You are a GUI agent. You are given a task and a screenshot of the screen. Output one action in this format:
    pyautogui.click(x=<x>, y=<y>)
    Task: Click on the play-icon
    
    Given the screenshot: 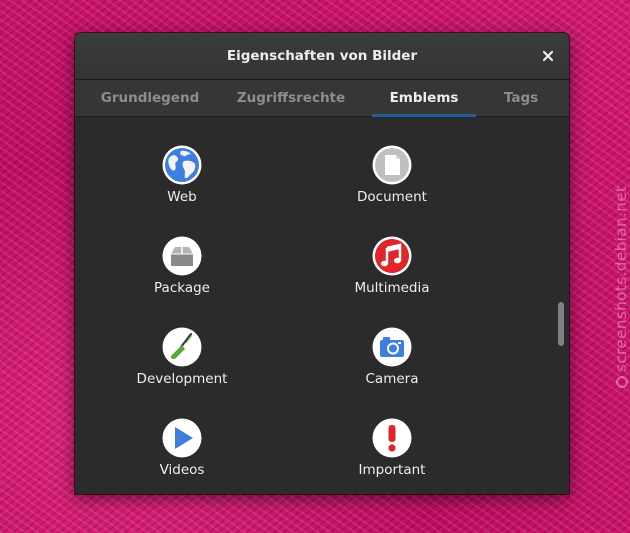 What is the action you would take?
    pyautogui.click(x=182, y=438)
    